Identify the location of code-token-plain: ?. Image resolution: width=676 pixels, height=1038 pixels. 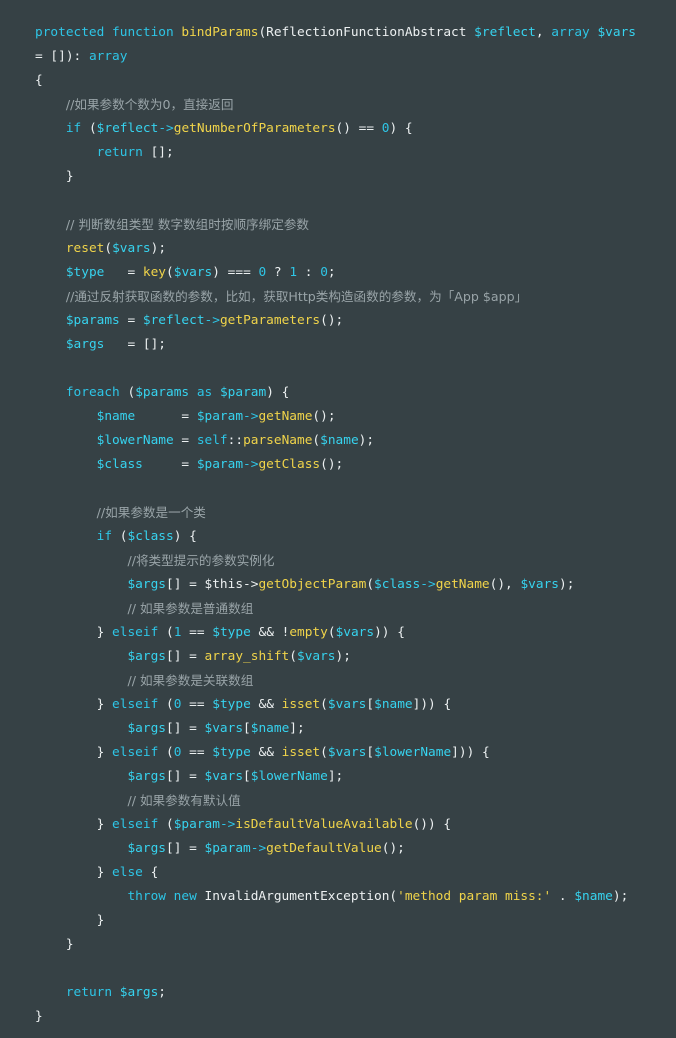
(278, 272).